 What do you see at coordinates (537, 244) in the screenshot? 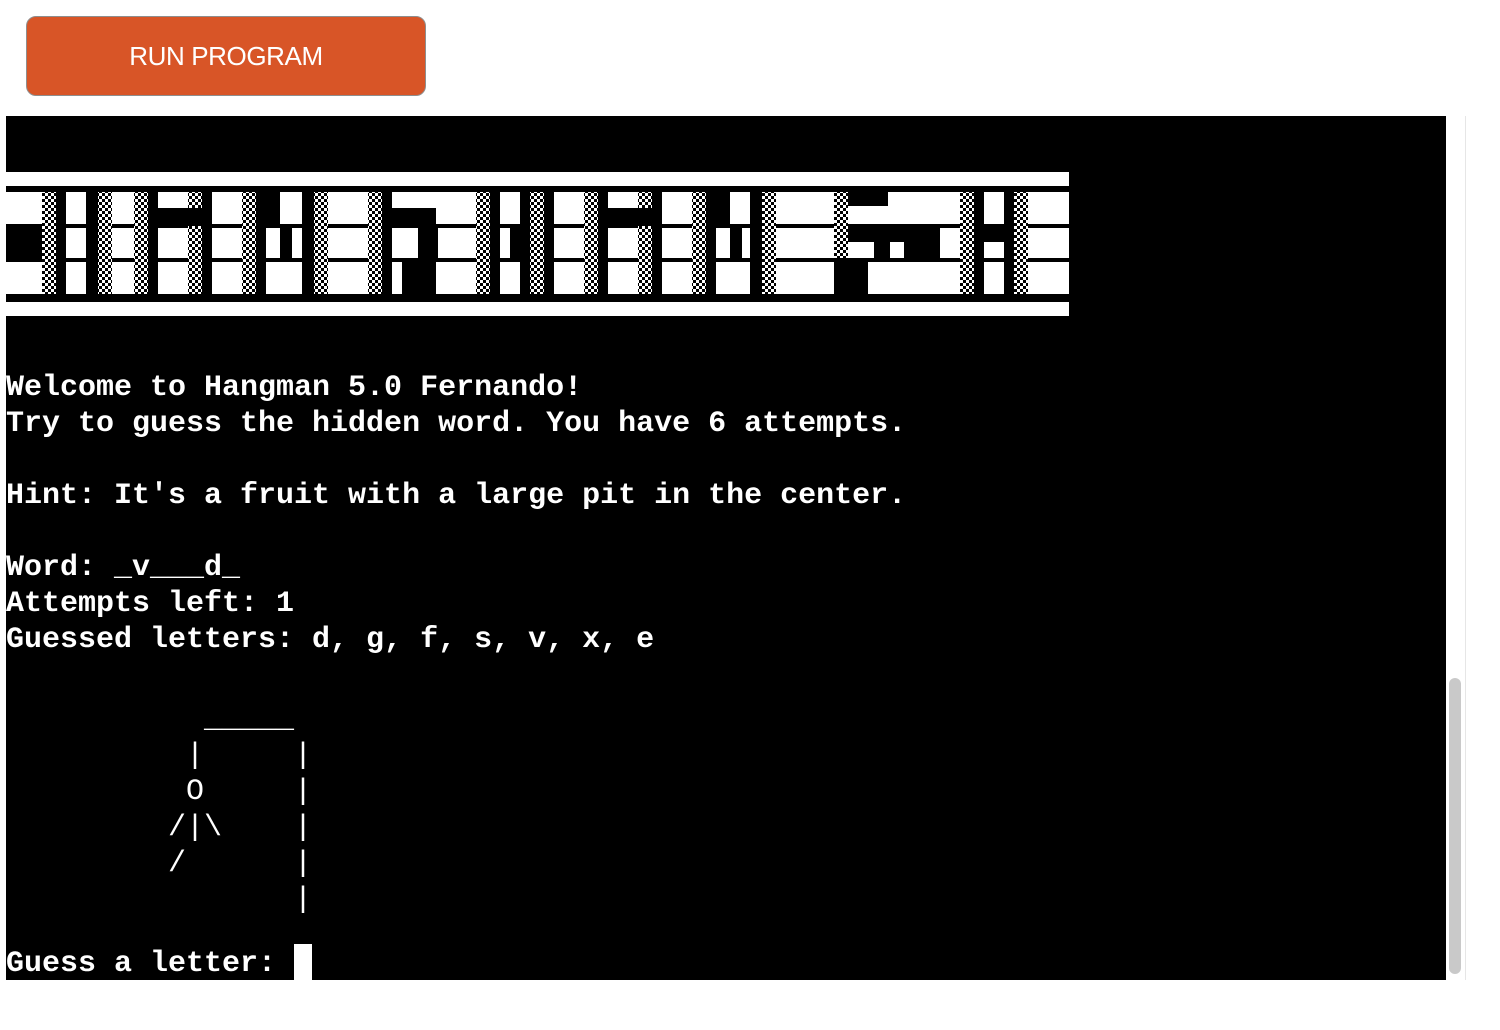
I see `hangman-banner-art` at bounding box center [537, 244].